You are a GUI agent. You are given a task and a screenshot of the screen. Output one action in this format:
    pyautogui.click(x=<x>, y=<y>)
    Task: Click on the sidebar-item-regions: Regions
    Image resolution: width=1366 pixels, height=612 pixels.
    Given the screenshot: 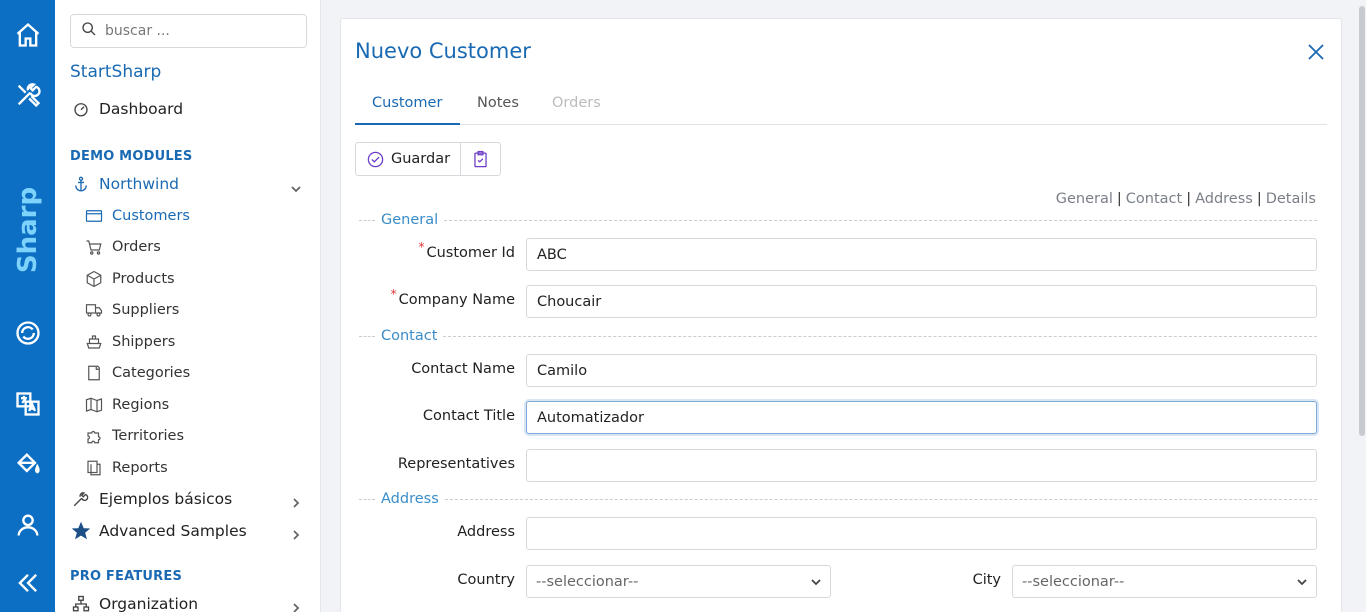 What is the action you would take?
    pyautogui.click(x=127, y=405)
    